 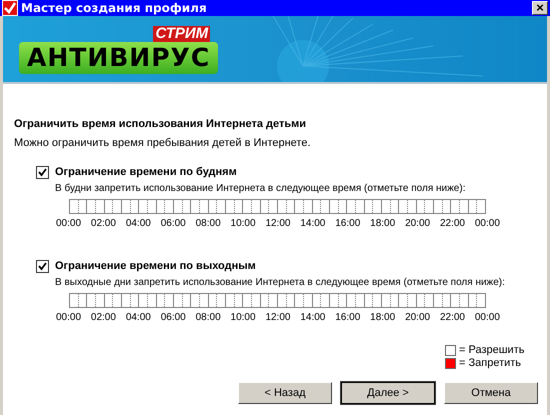 What do you see at coordinates (114, 8) in the screenshot?
I see `window-title: Мастер создания профиля` at bounding box center [114, 8].